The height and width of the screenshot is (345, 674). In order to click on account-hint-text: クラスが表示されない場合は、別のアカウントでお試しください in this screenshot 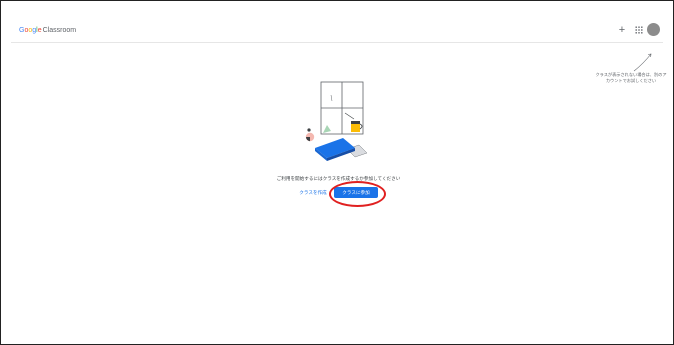, I will do `click(631, 77)`.